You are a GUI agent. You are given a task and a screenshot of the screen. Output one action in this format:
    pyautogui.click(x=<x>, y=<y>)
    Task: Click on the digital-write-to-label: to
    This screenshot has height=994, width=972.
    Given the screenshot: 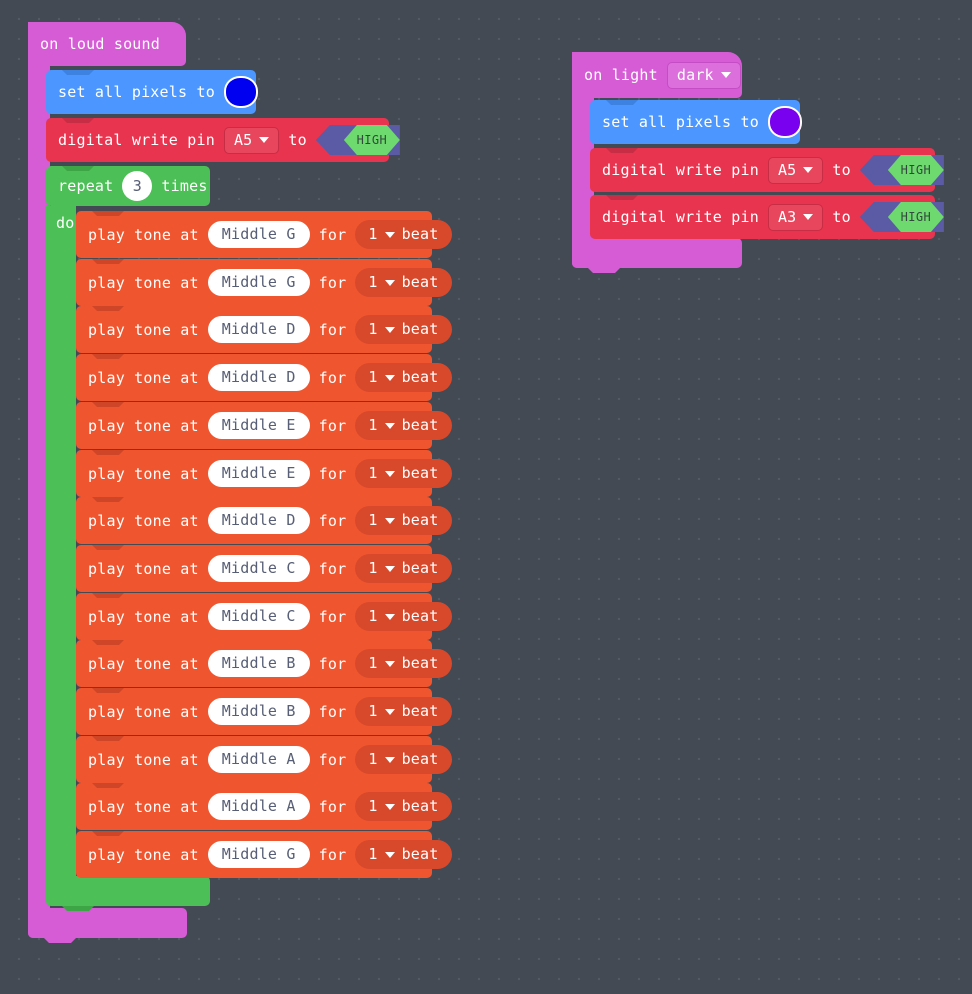 What is the action you would take?
    pyautogui.click(x=841, y=170)
    